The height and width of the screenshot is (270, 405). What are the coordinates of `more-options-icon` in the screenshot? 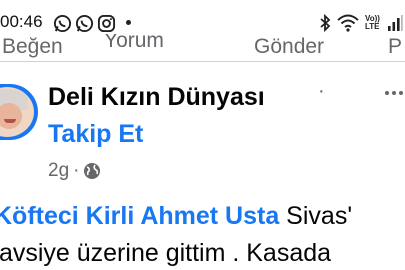 It's located at (395, 93).